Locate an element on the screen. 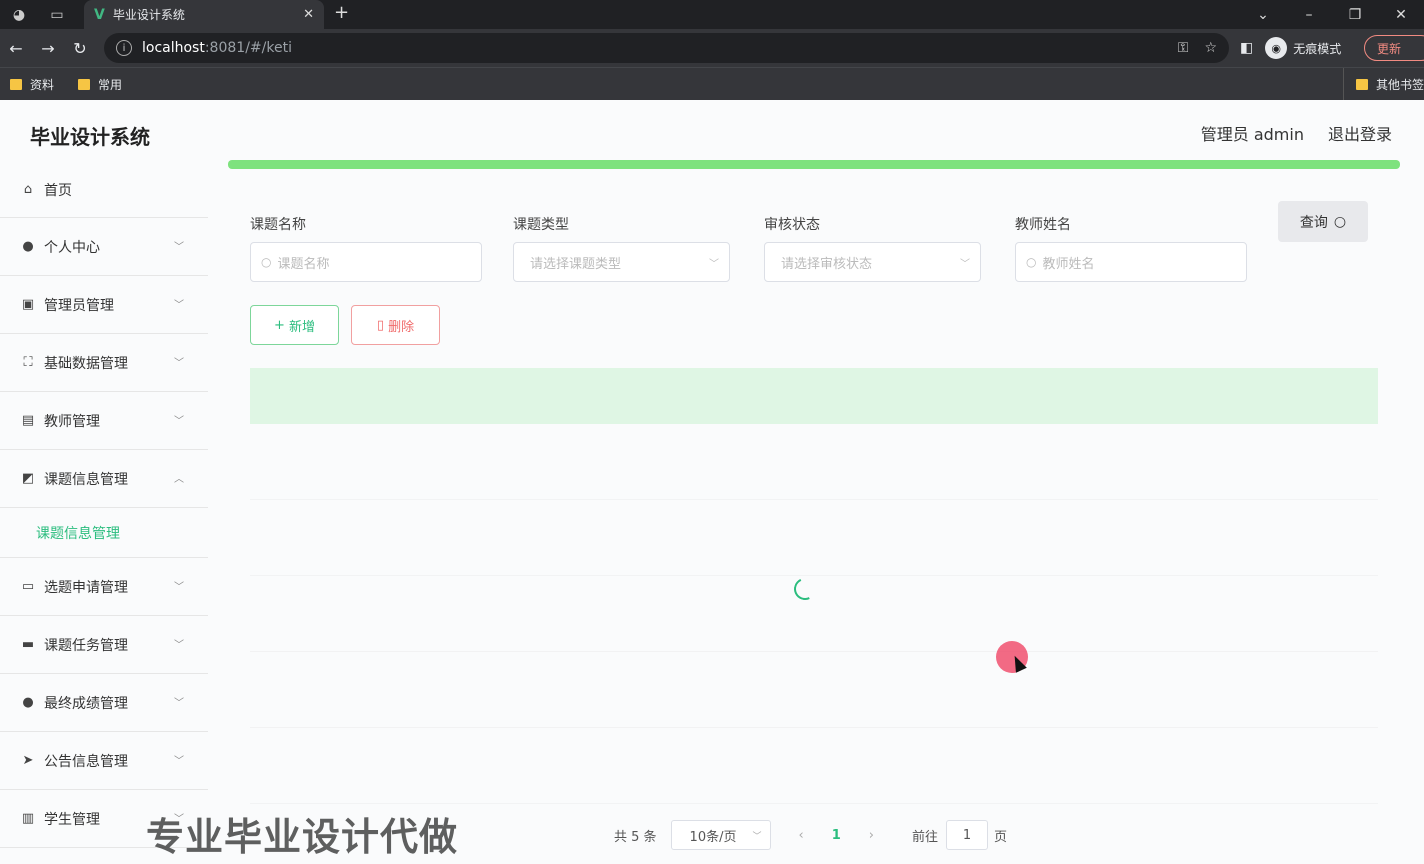 Image resolution: width=1424 pixels, height=864 pixels. chart-icon: ◩ is located at coordinates (28, 478).